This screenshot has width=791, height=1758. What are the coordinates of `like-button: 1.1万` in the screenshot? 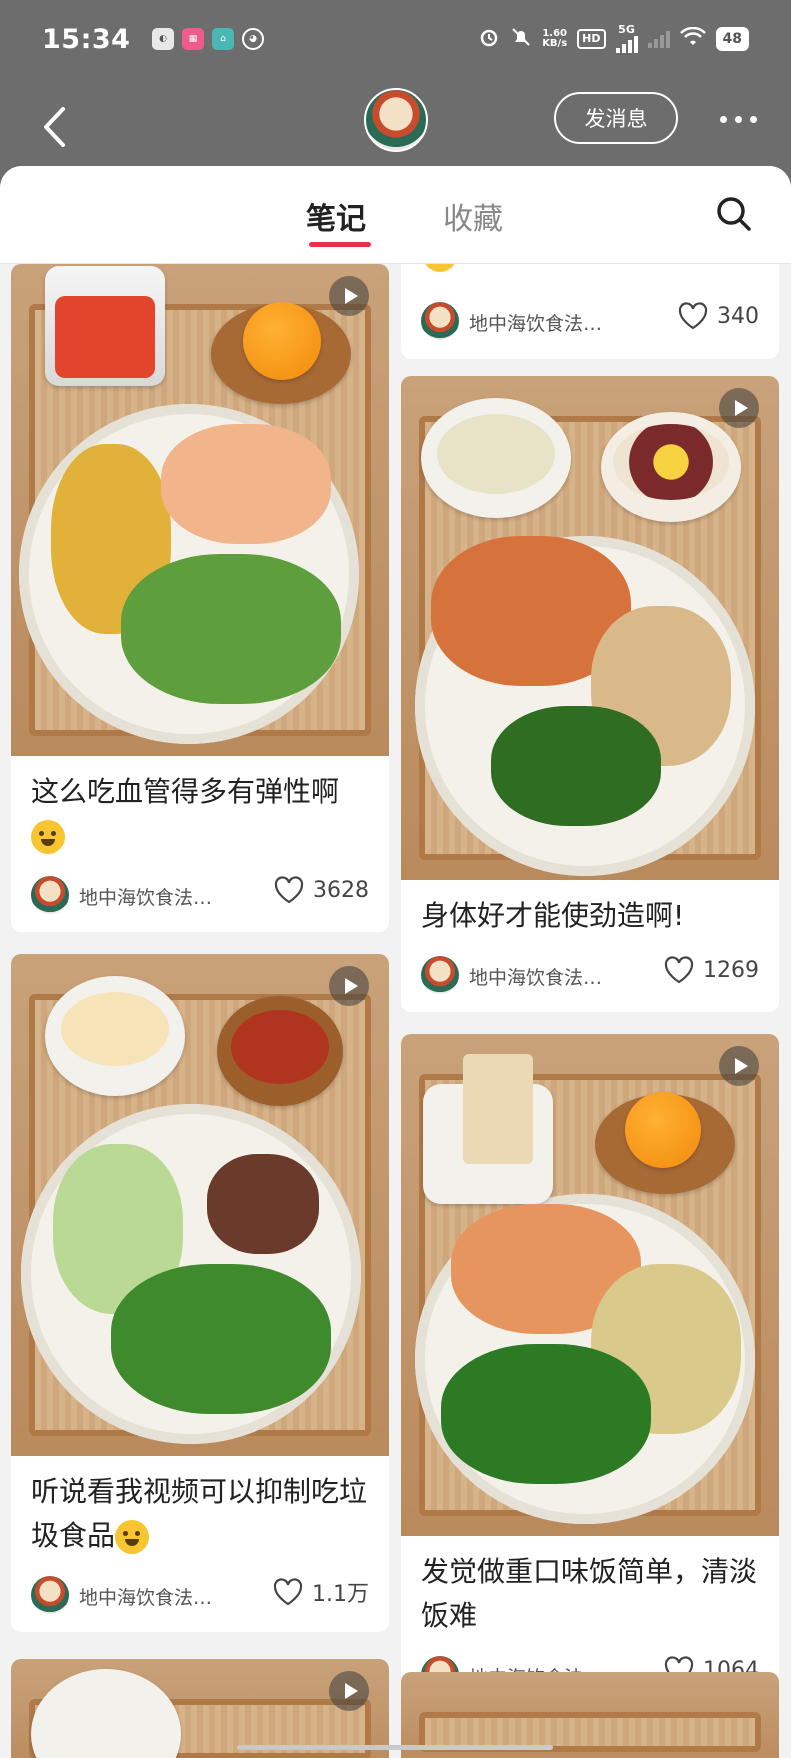 It's located at (320, 1592).